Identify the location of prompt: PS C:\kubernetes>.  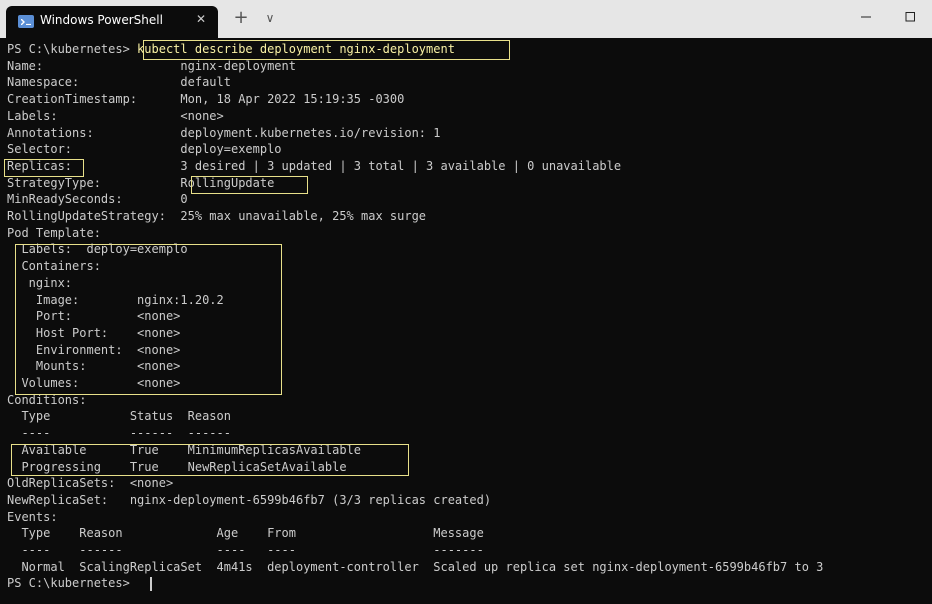
(72, 49).